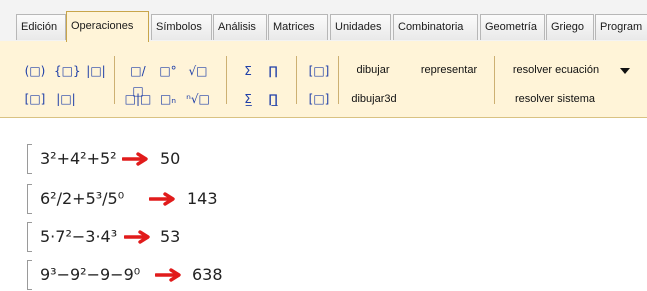 The width and height of the screenshot is (647, 291). What do you see at coordinates (78, 237) in the screenshot?
I see `expression-input: 5·7²−3·4³` at bounding box center [78, 237].